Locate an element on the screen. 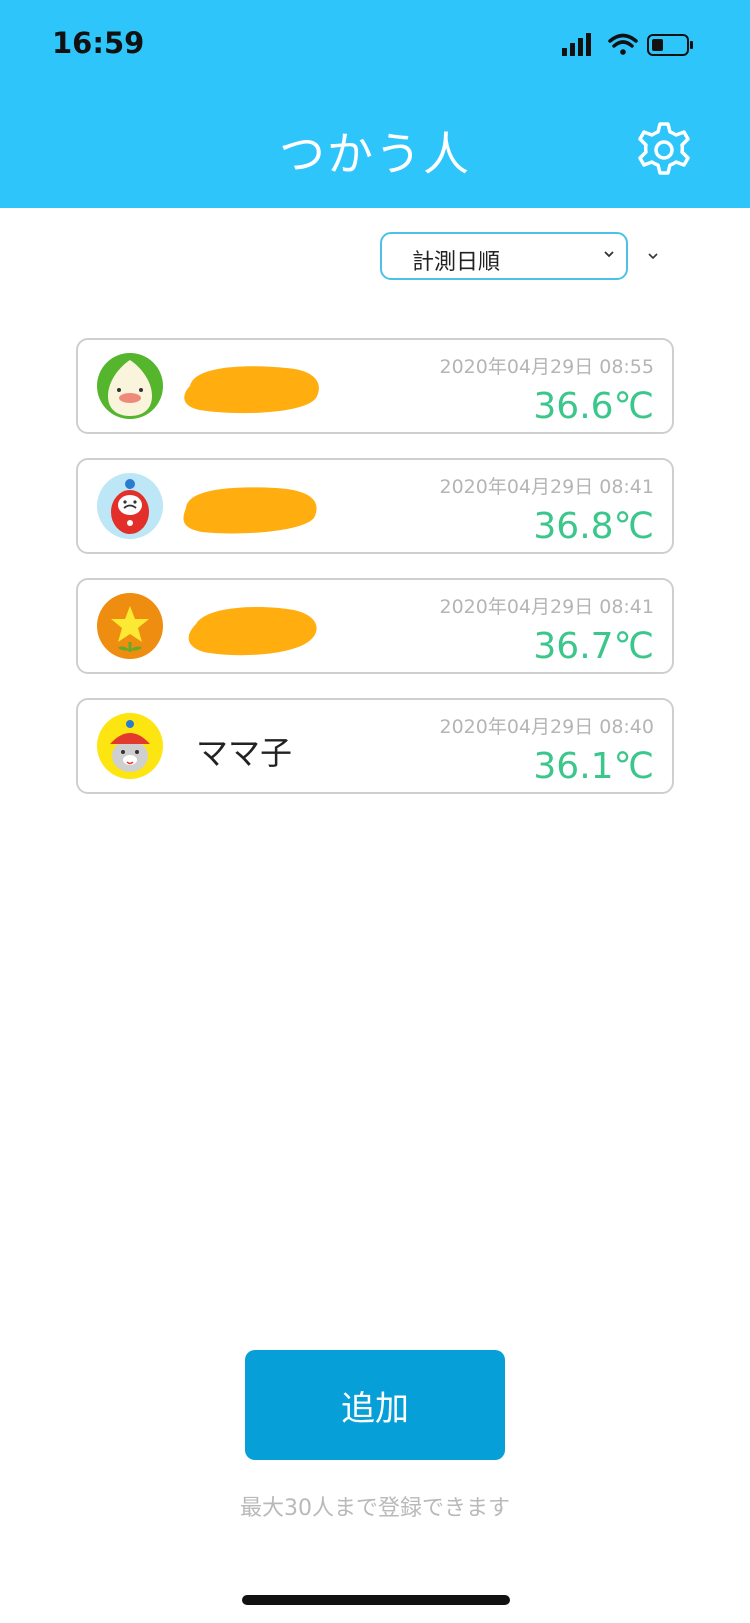  seal-character-icon is located at coordinates (130, 746).